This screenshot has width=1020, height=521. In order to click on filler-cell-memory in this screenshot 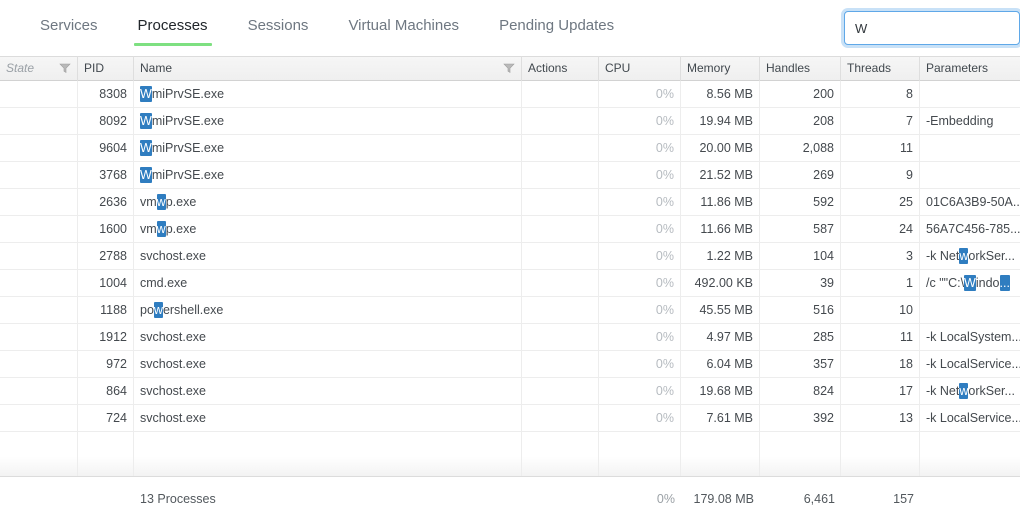, I will do `click(720, 454)`.